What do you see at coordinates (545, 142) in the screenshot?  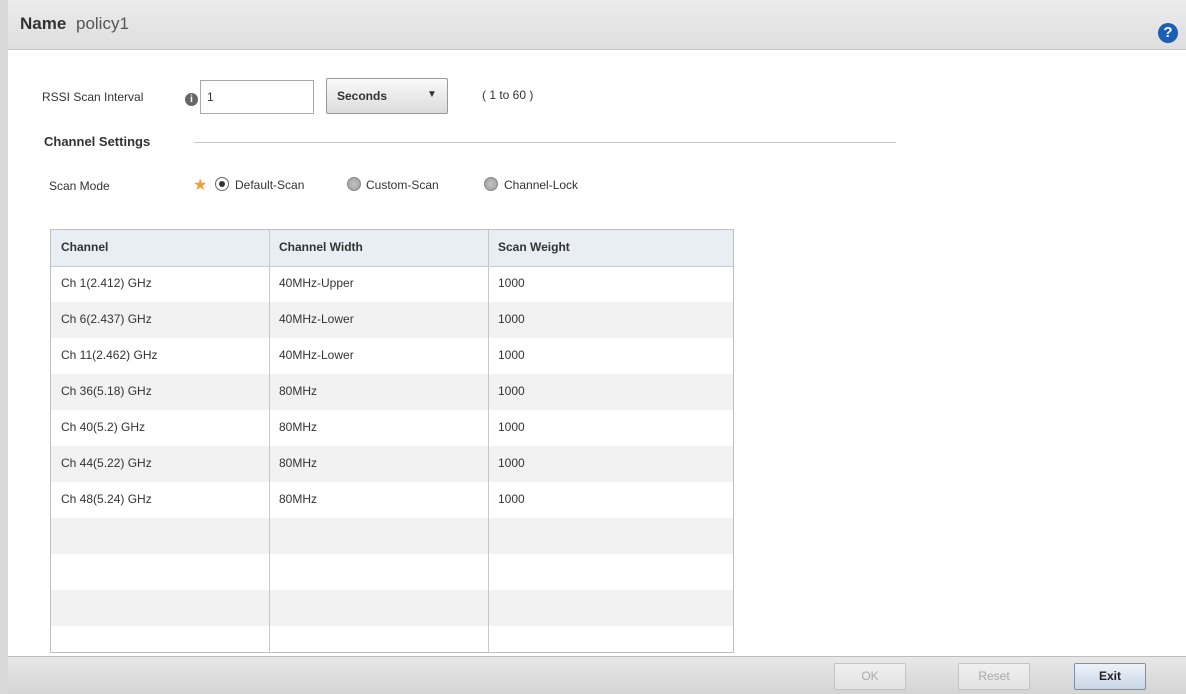 I see `section-divider` at bounding box center [545, 142].